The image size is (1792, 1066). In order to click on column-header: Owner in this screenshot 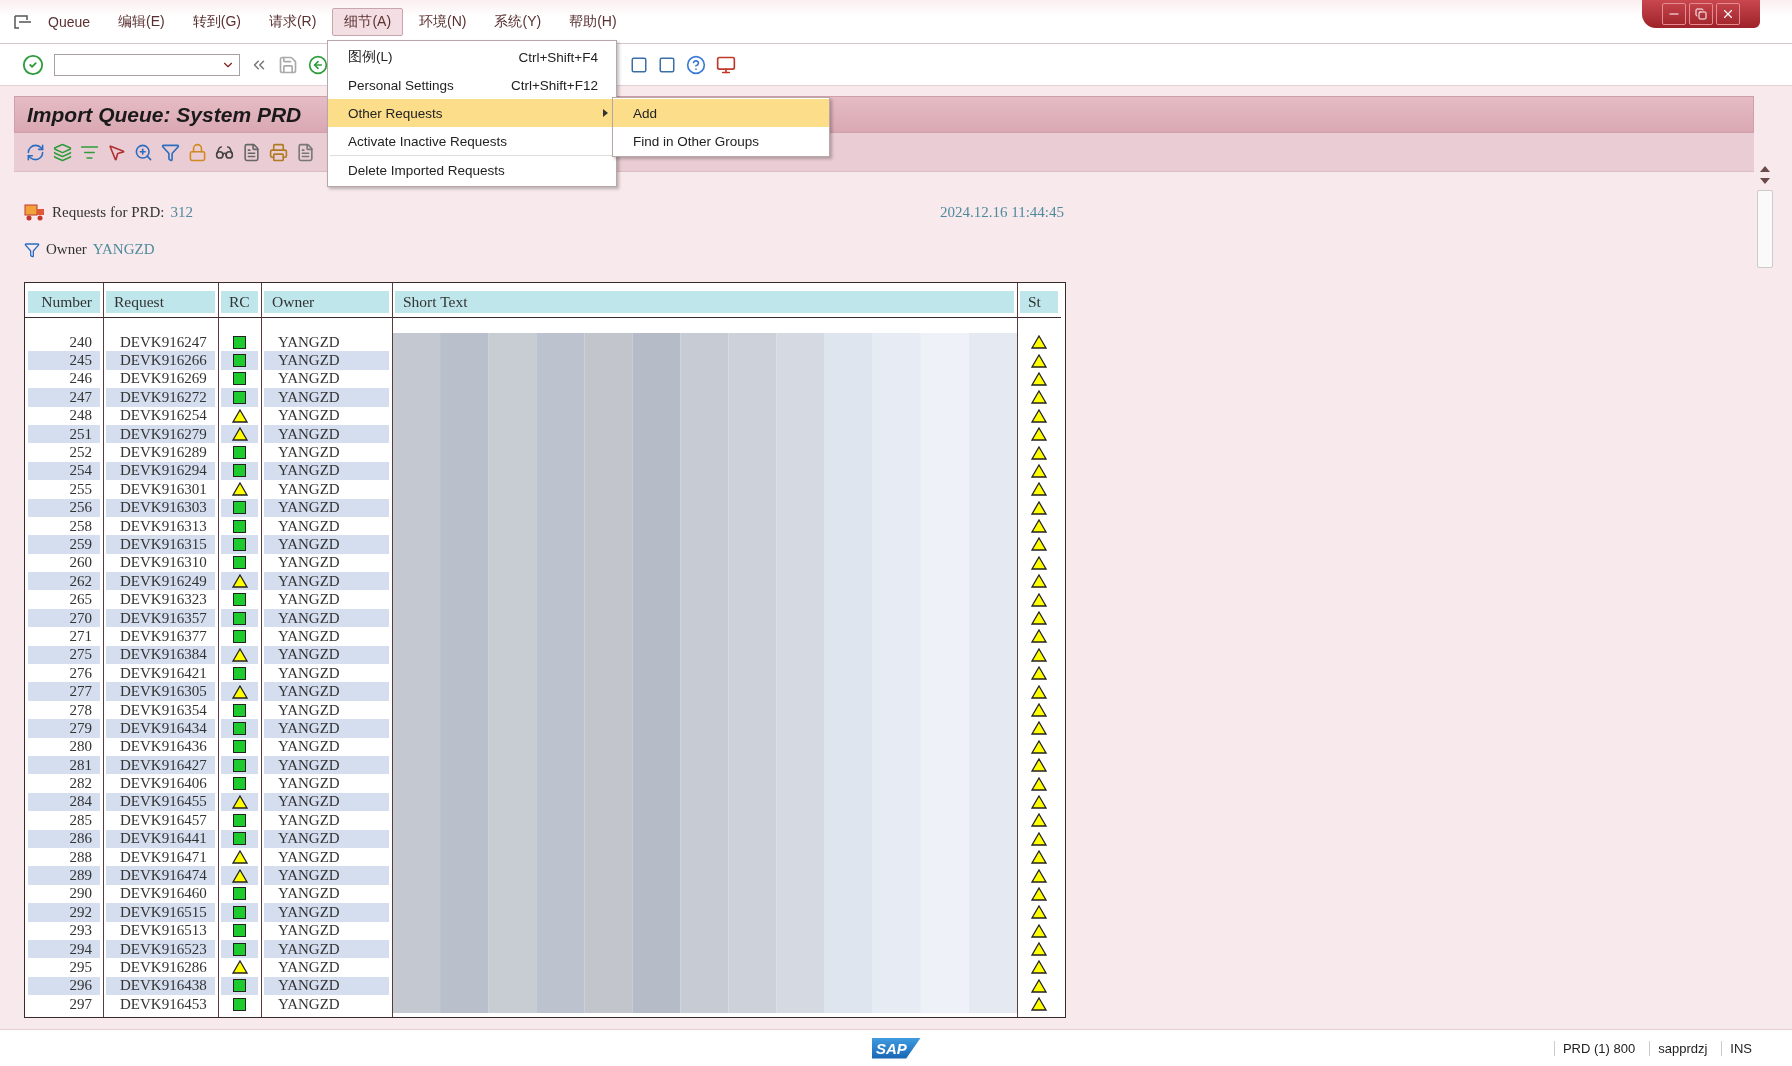, I will do `click(326, 302)`.